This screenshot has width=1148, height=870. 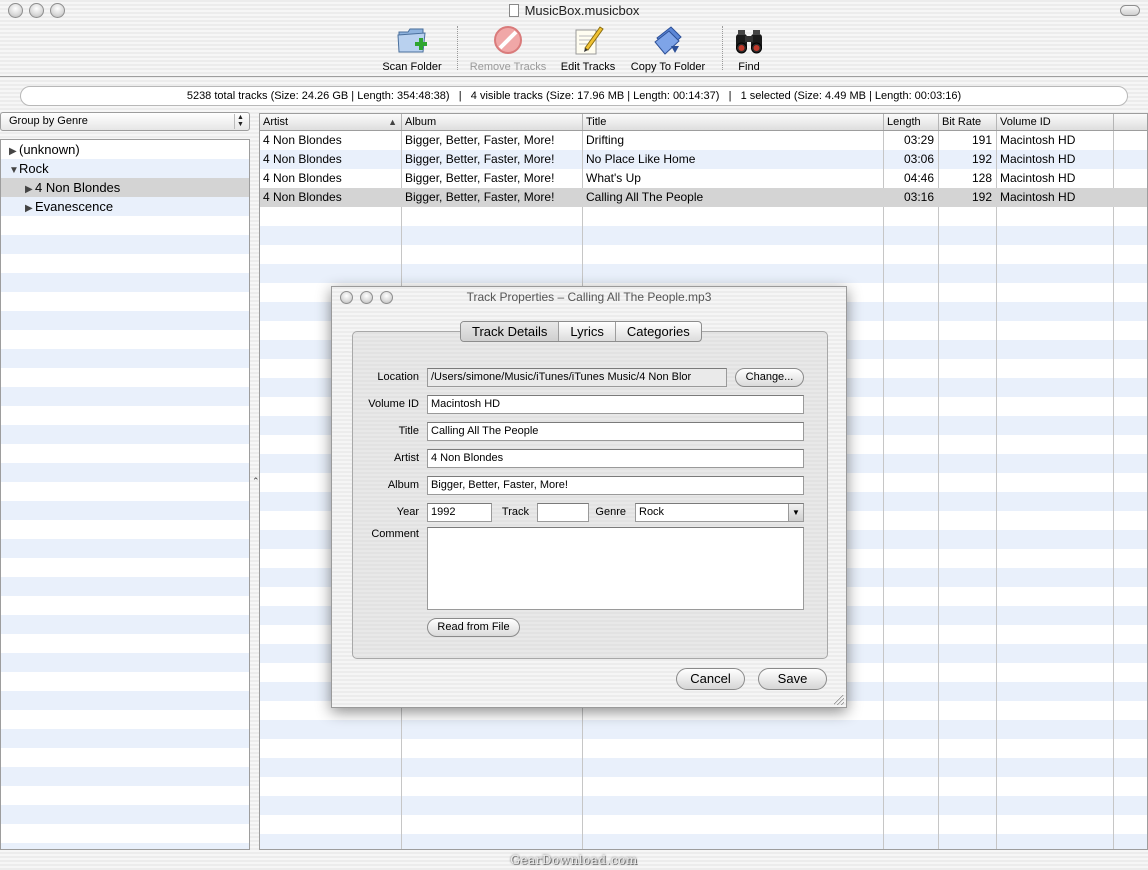 I want to click on chevron-down-icon: ▼, so click(x=795, y=512).